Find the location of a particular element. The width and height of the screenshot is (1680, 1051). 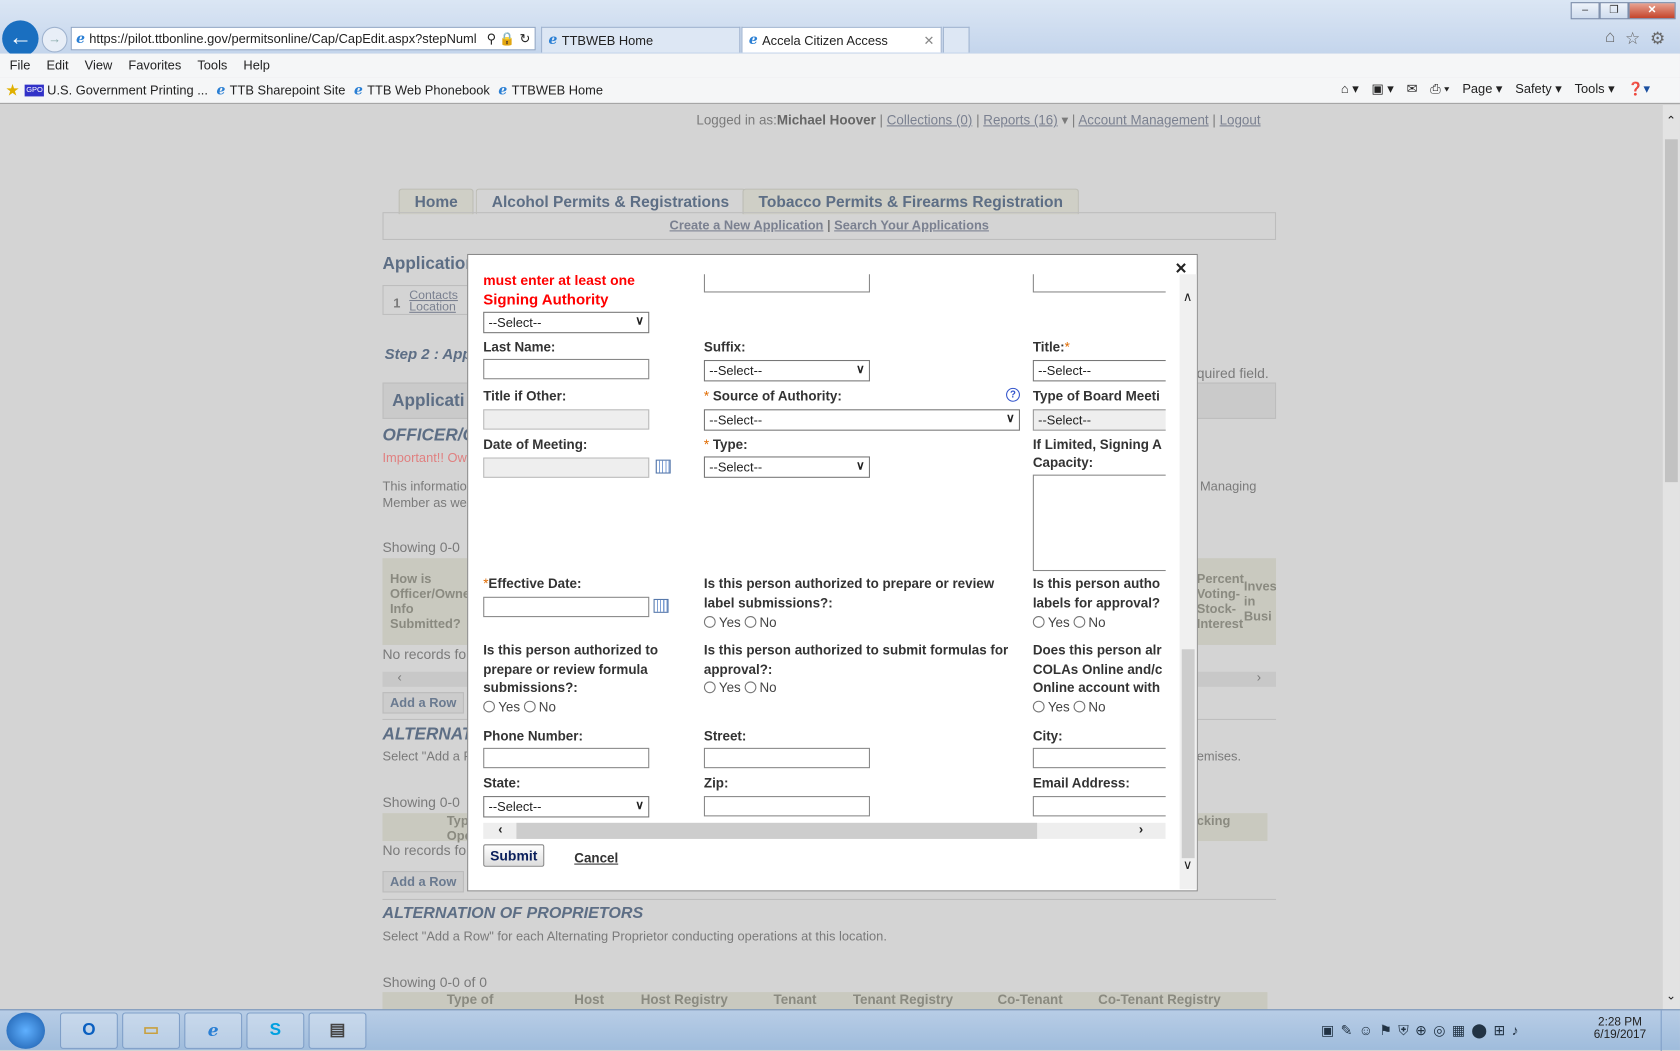

menu-favorites: Favorites is located at coordinates (154, 65).